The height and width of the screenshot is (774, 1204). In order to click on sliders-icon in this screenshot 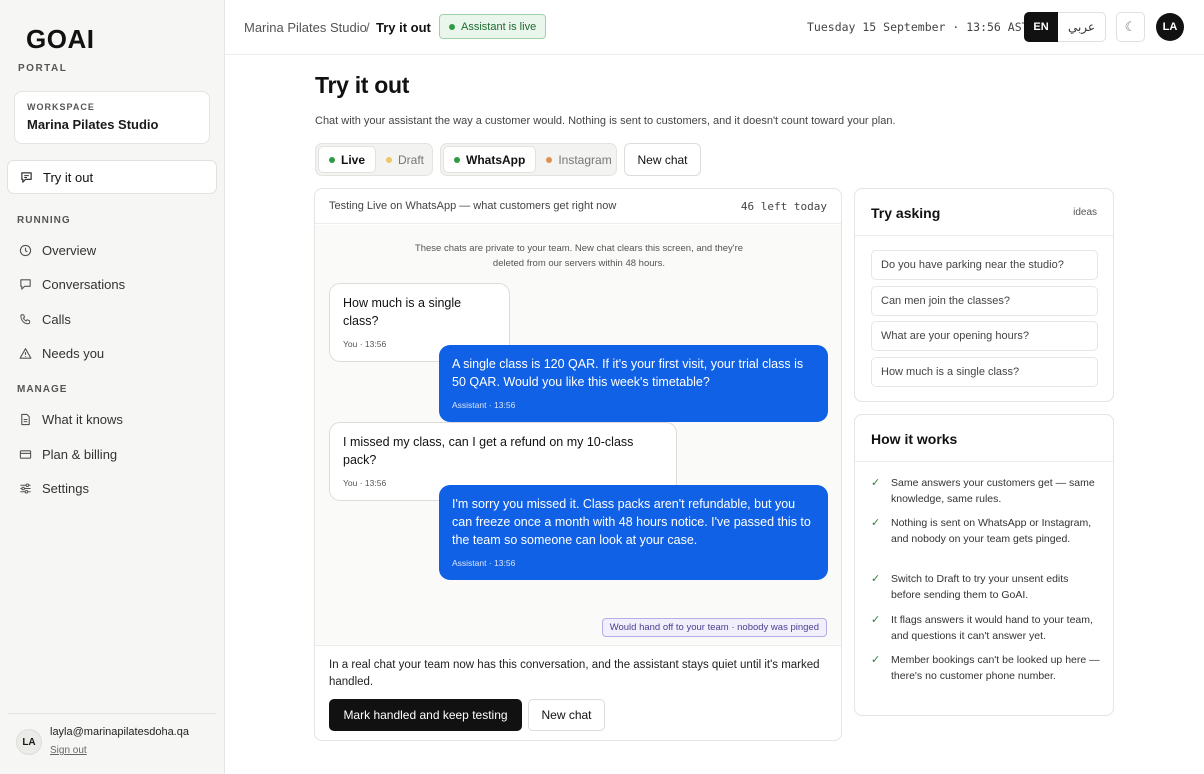, I will do `click(25, 488)`.